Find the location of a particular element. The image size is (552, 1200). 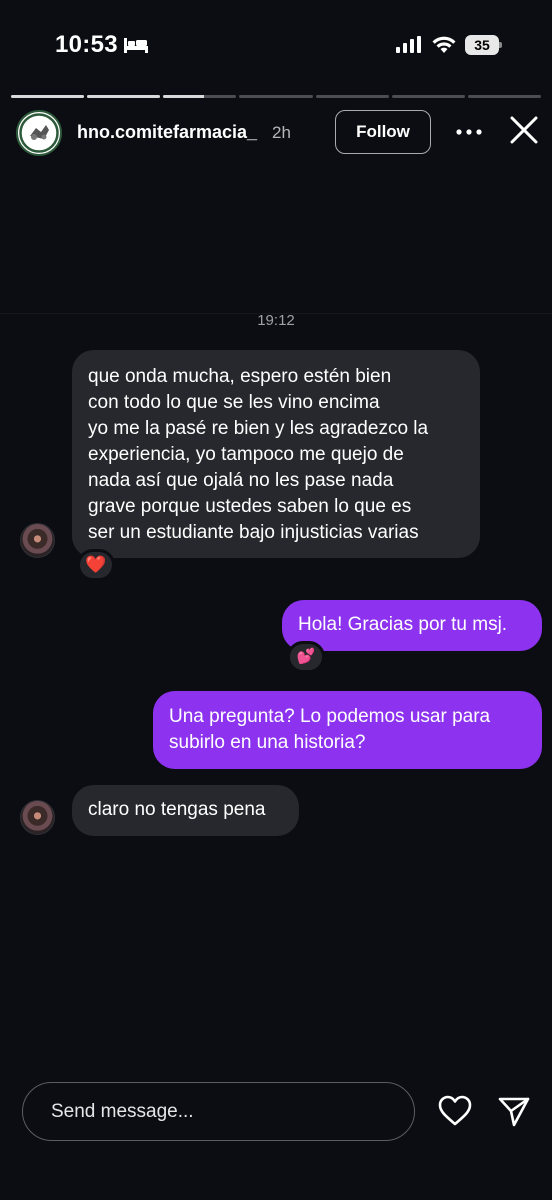

bed-icon is located at coordinates (136, 45).